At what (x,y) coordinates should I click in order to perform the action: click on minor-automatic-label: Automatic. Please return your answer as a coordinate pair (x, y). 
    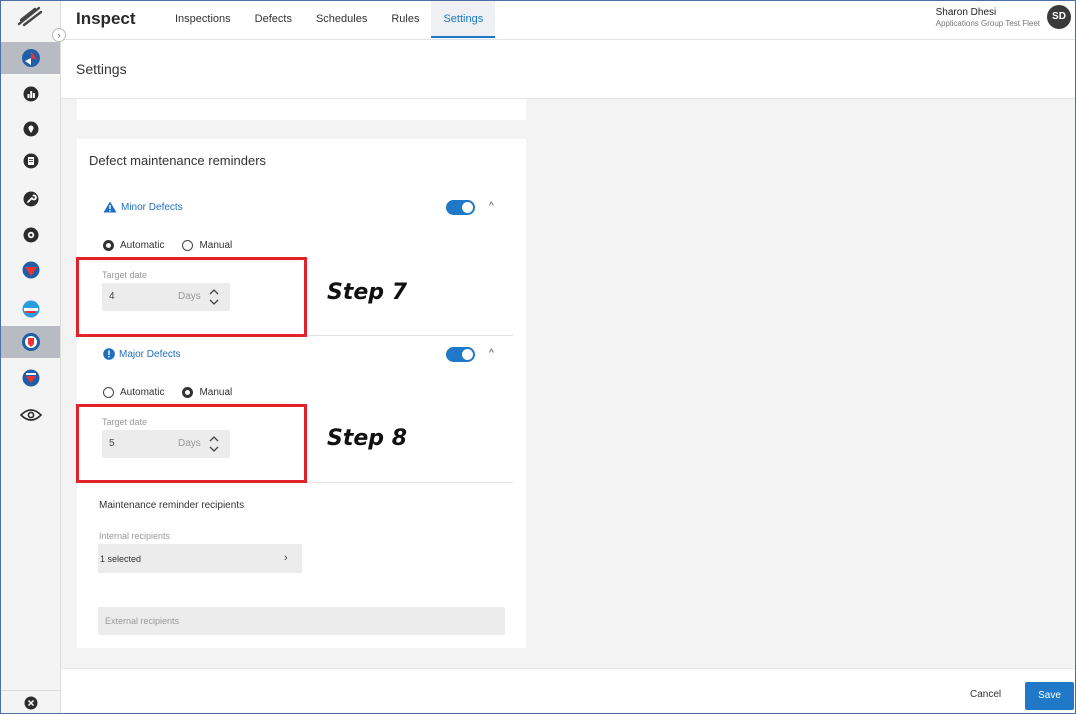
    Looking at the image, I should click on (142, 245).